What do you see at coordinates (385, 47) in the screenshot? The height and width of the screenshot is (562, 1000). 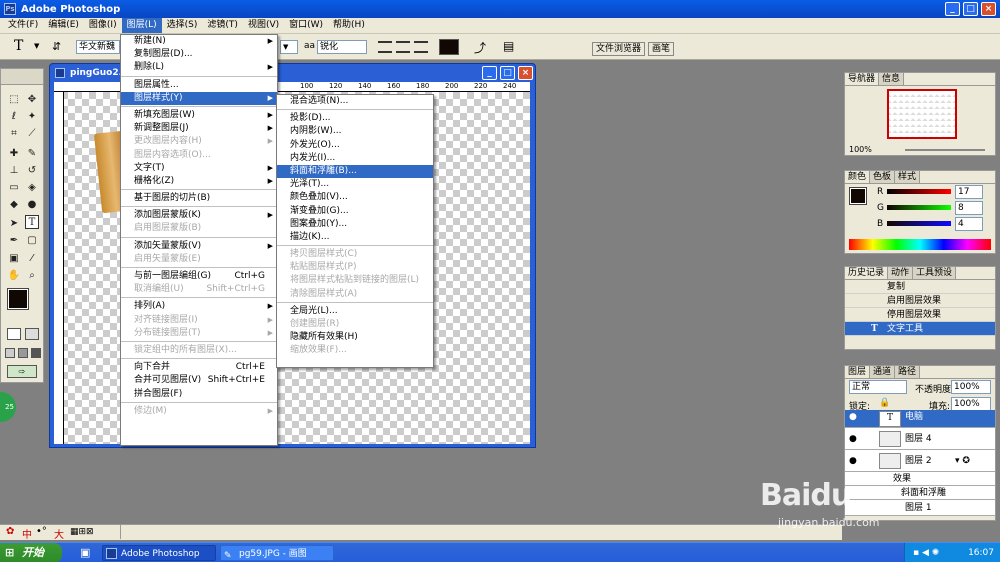 I see `align-left-icon` at bounding box center [385, 47].